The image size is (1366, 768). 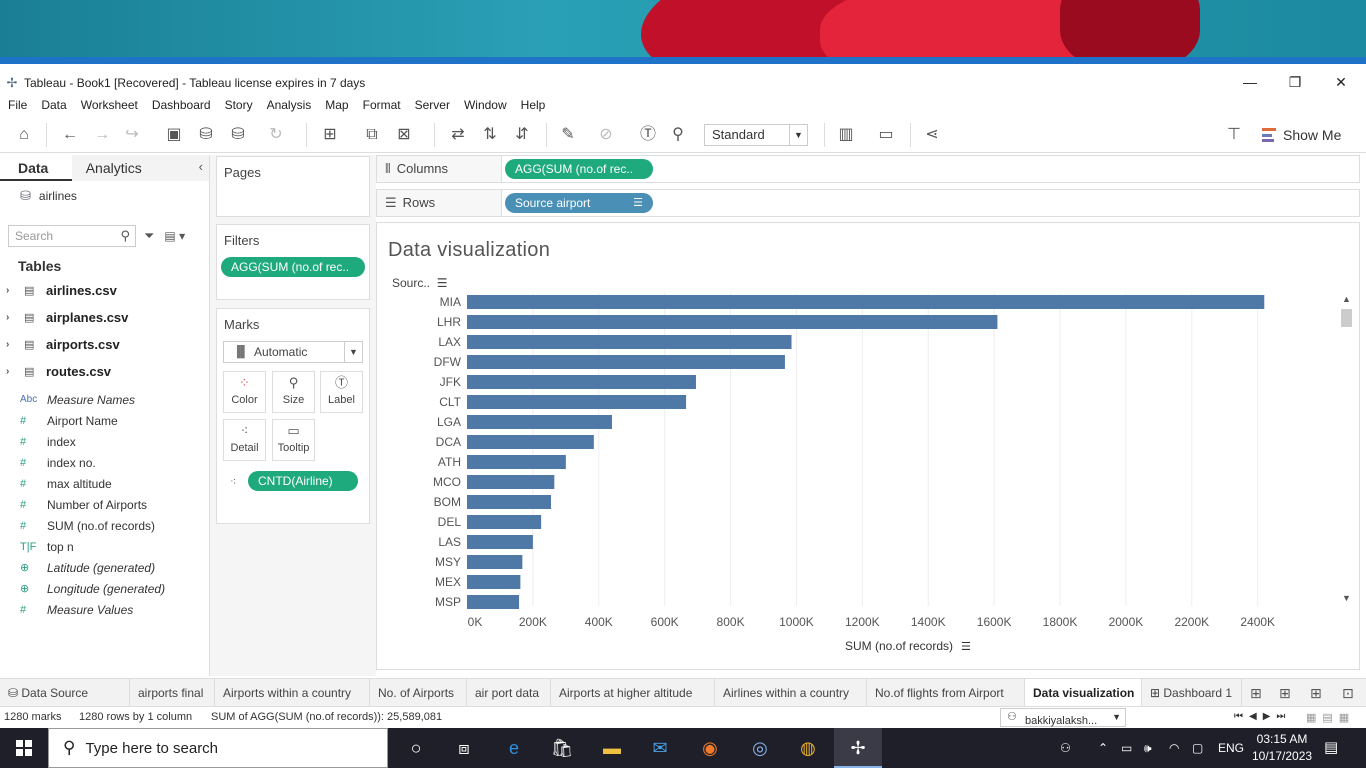 What do you see at coordinates (932, 135) in the screenshot?
I see `share-icon: ⋖` at bounding box center [932, 135].